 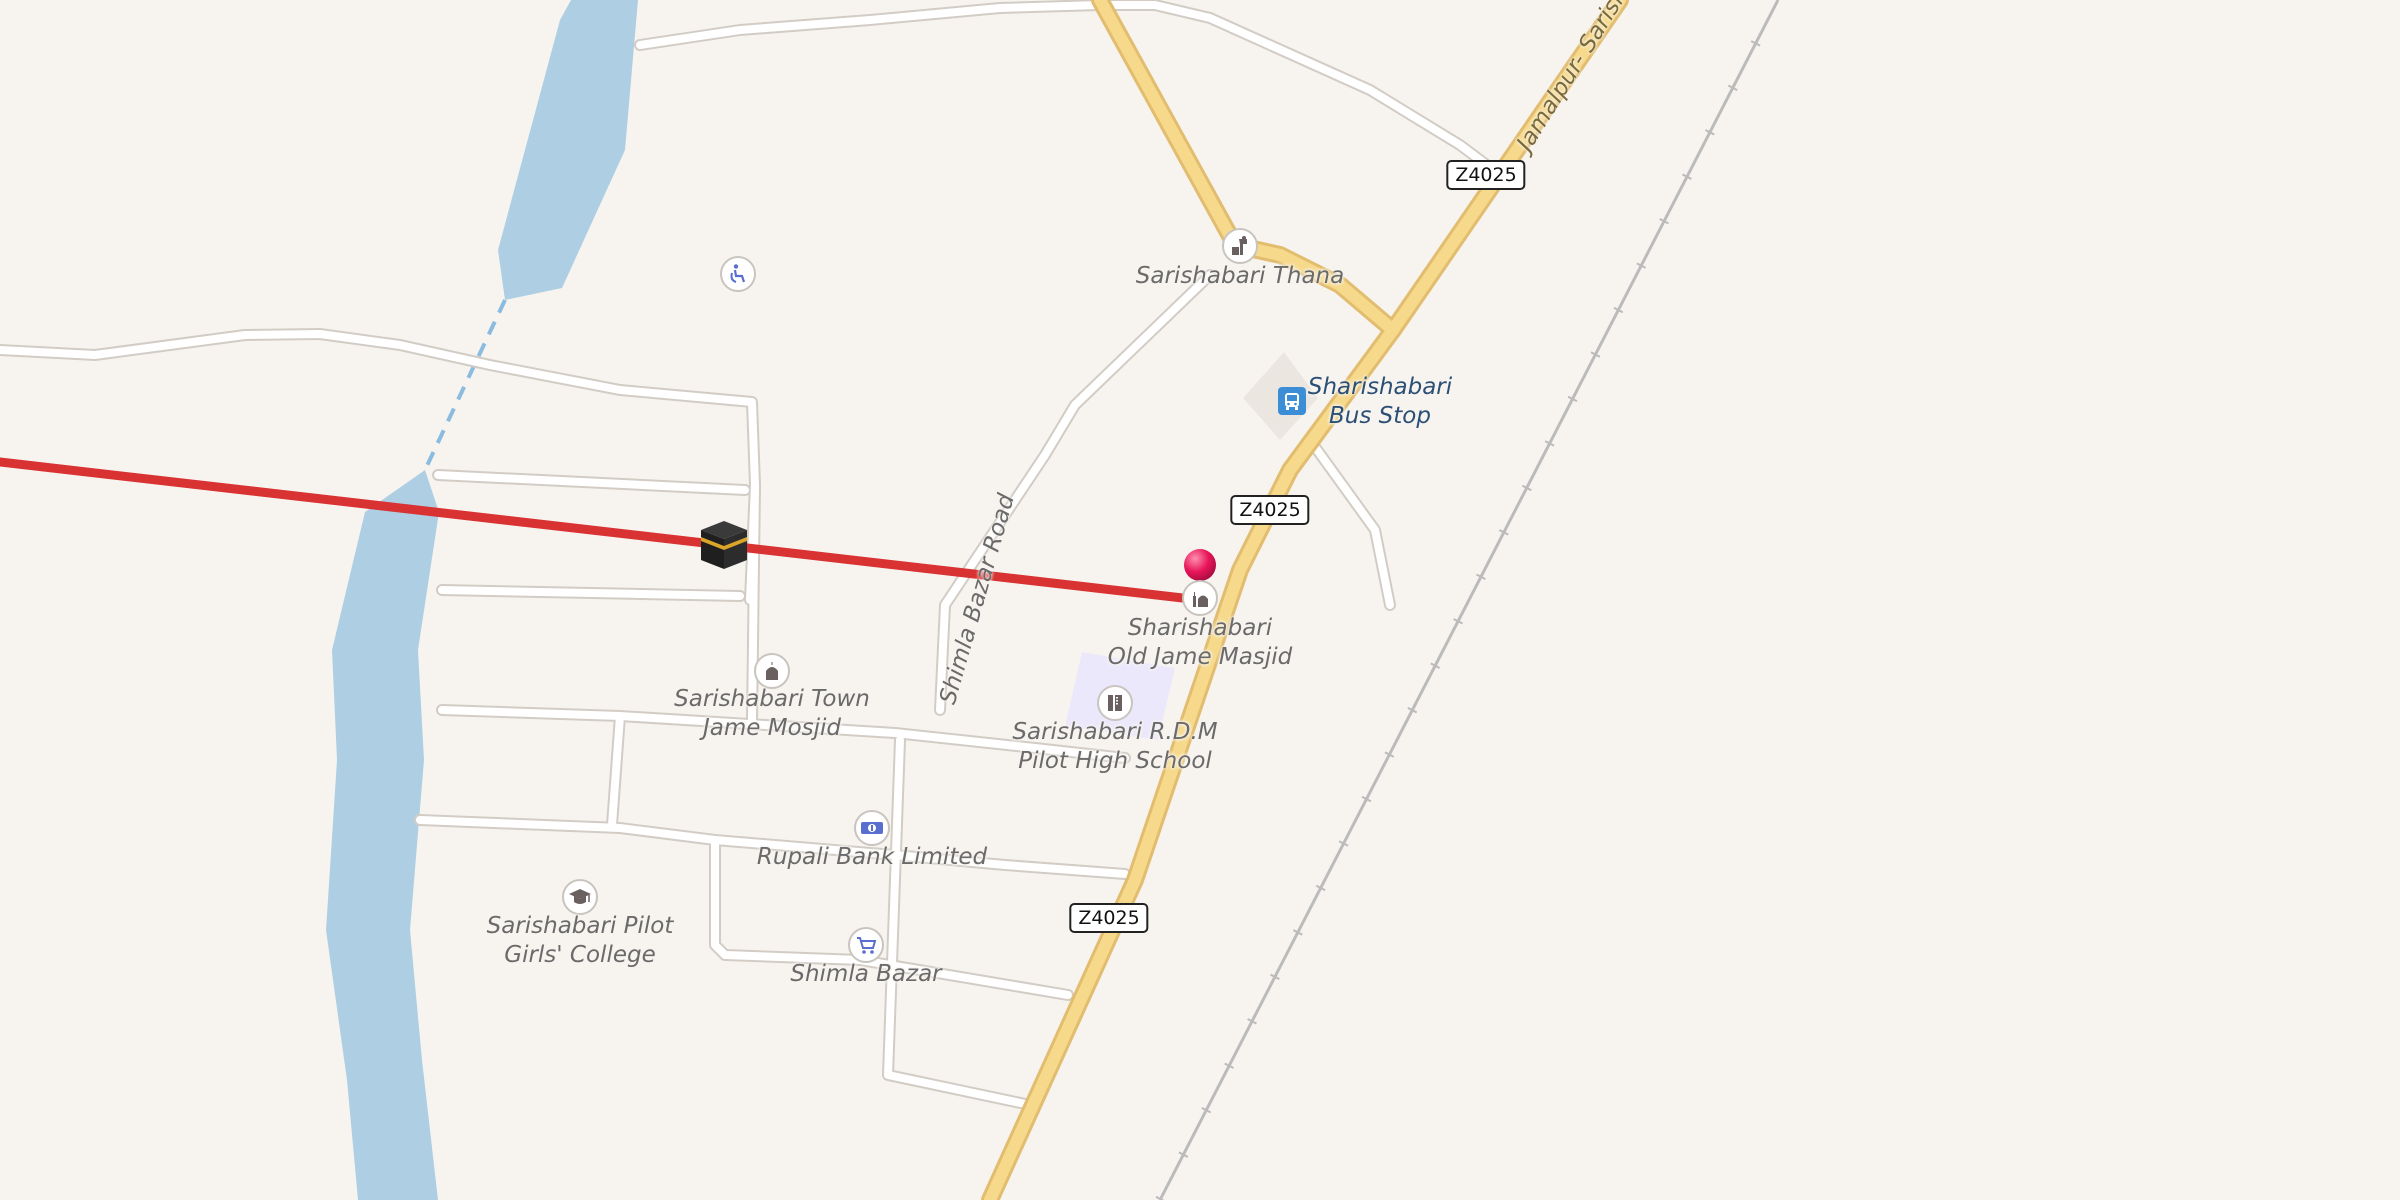 I want to click on poi-label-bank: Rupali Bank Limited, so click(x=872, y=857).